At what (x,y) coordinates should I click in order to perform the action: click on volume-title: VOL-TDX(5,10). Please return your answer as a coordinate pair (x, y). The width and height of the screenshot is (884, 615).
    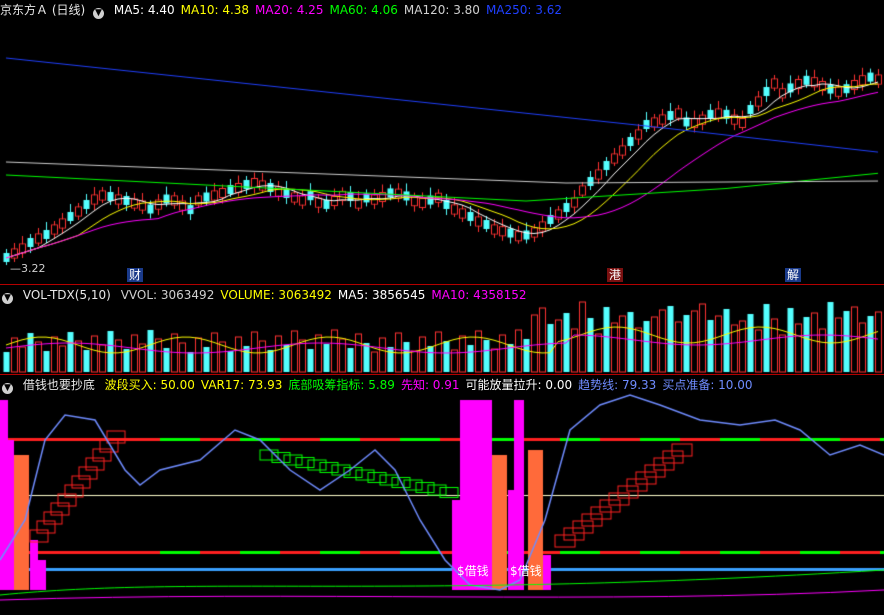
    Looking at the image, I should click on (67, 295).